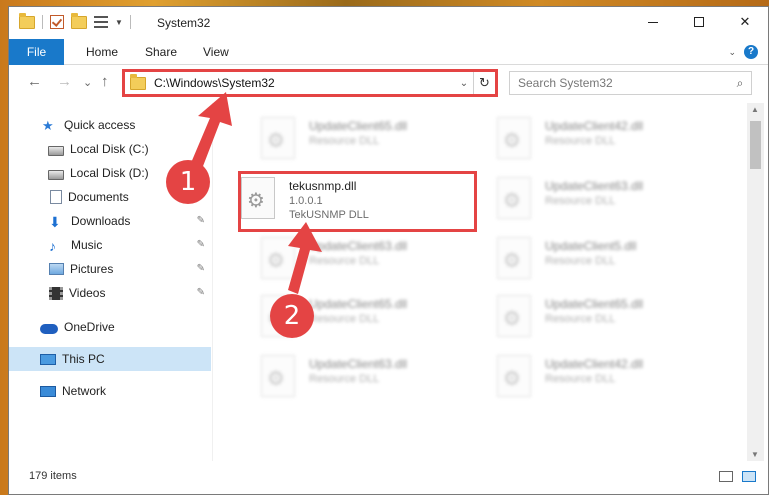  Describe the element at coordinates (110, 245) in the screenshot. I see `sidebar-item-music: ♪ Music ✎` at that location.